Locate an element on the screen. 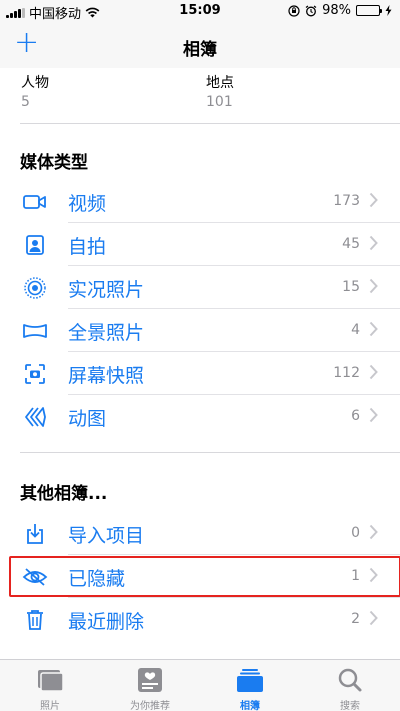 Image resolution: width=400 pixels, height=711 pixels. panorama-icon is located at coordinates (35, 331).